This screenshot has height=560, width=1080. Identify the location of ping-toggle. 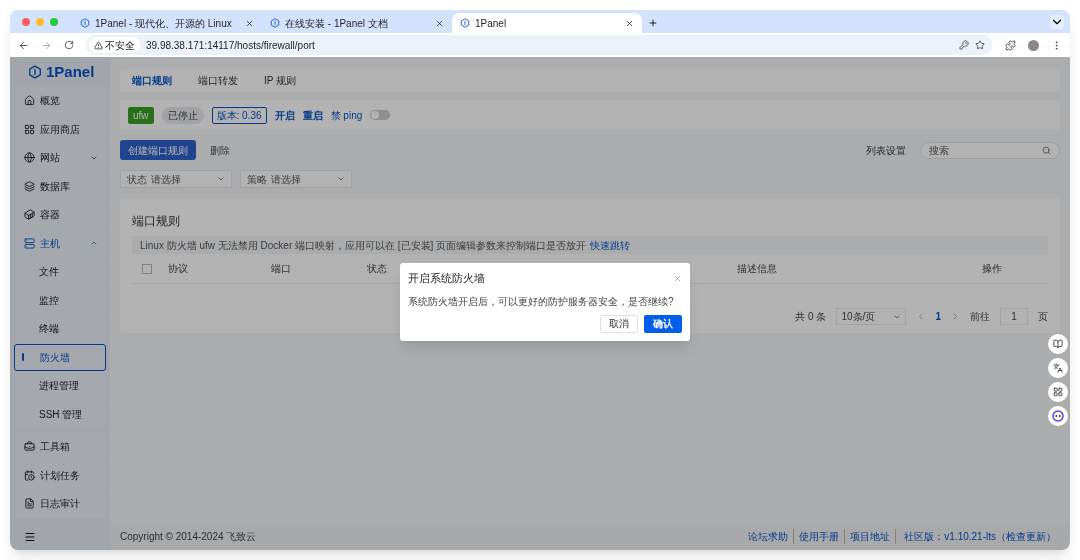
(380, 115).